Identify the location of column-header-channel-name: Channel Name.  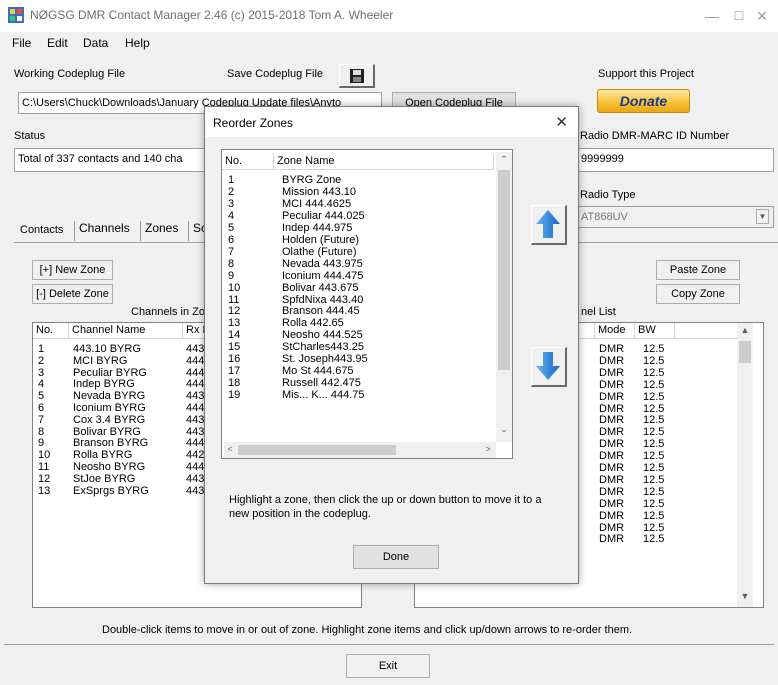
(126, 331).